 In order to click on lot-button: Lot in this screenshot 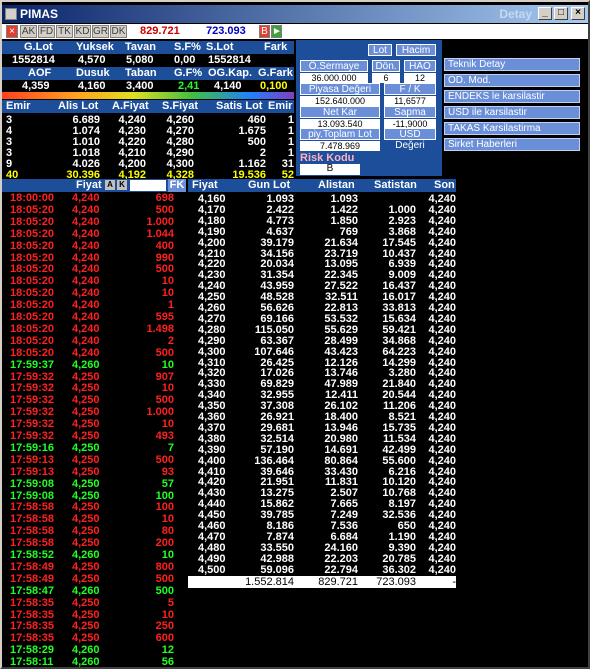, I will do `click(380, 50)`.